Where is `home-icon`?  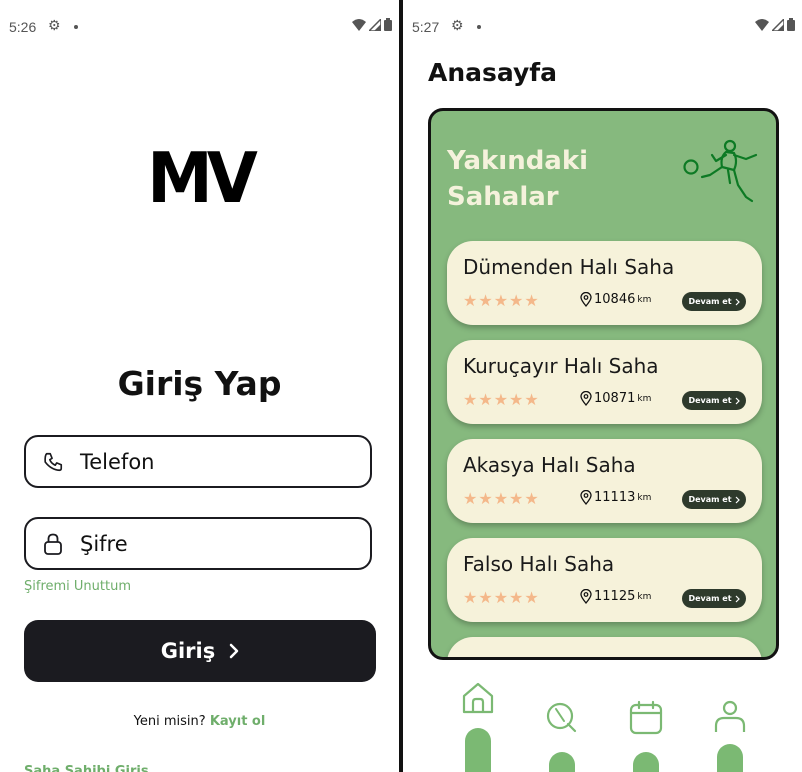 home-icon is located at coordinates (478, 698).